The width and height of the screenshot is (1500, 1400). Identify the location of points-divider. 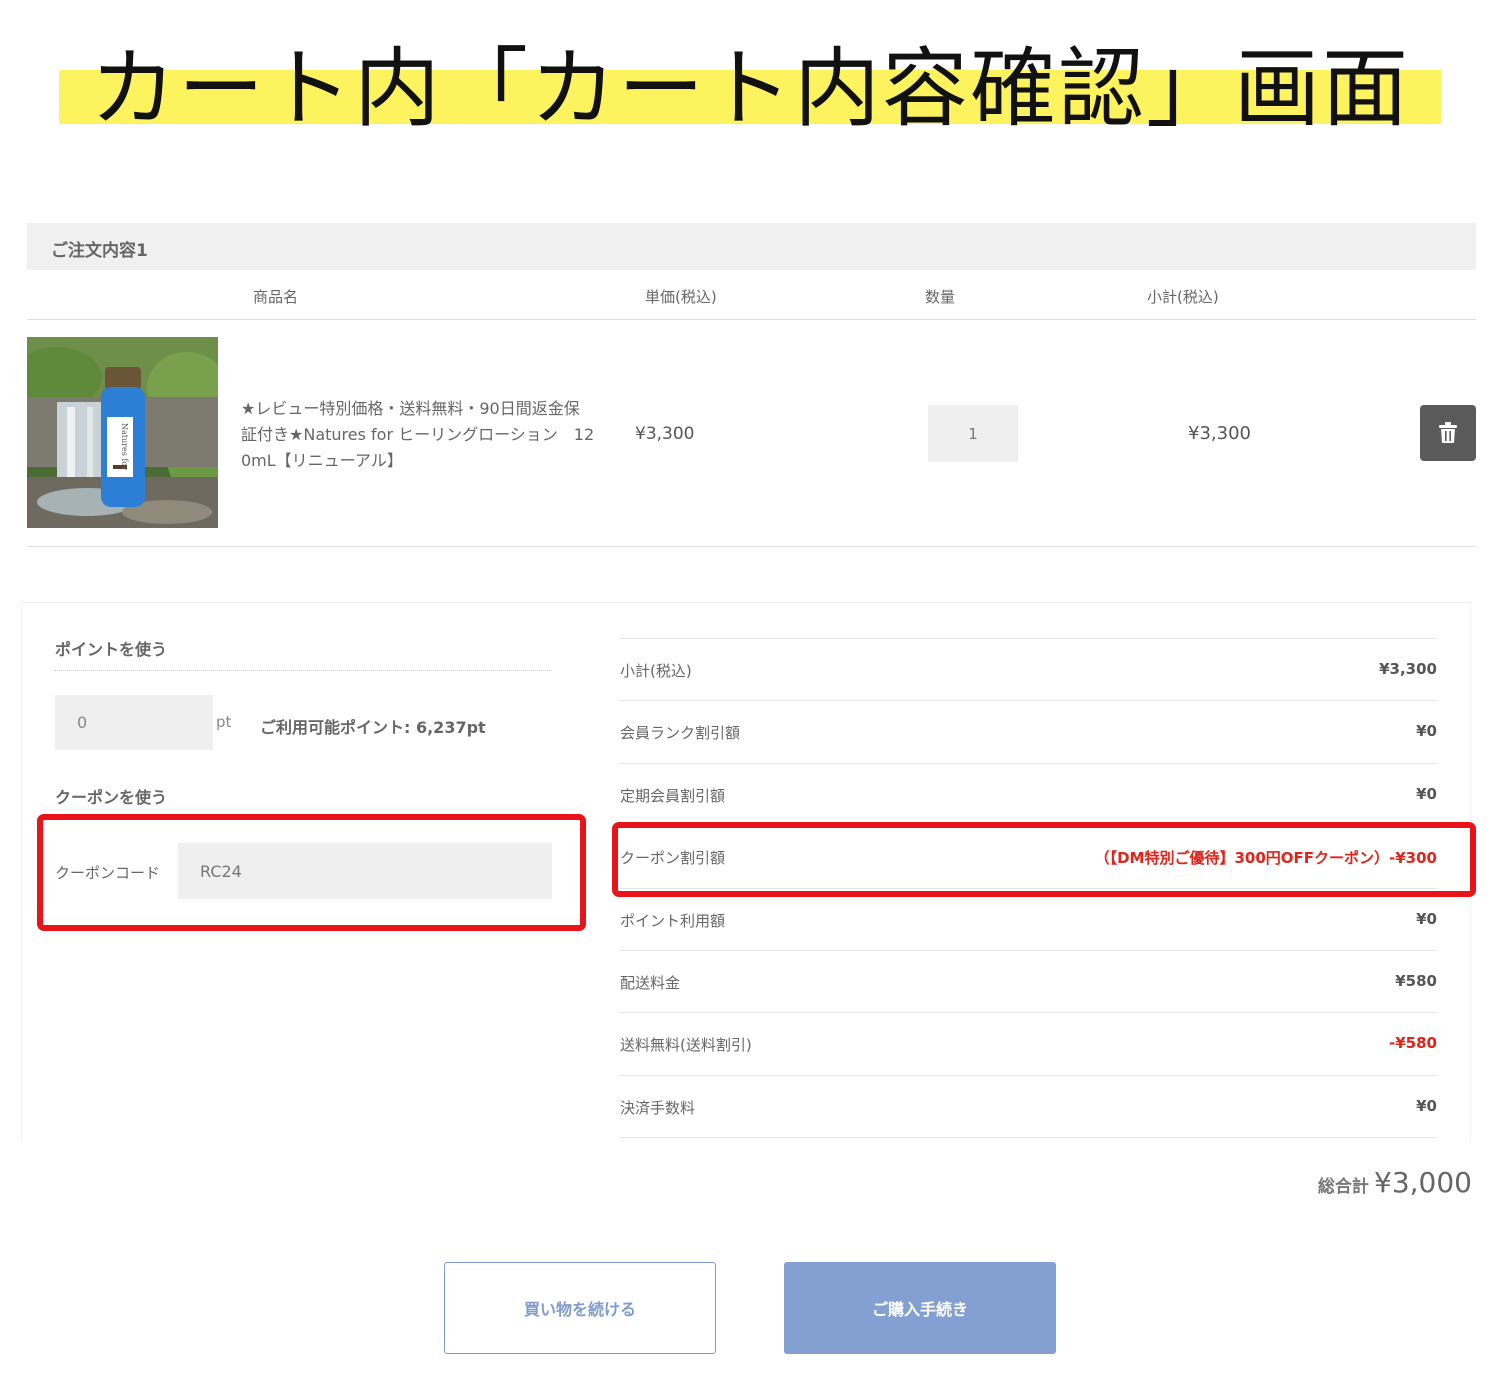
(303, 670).